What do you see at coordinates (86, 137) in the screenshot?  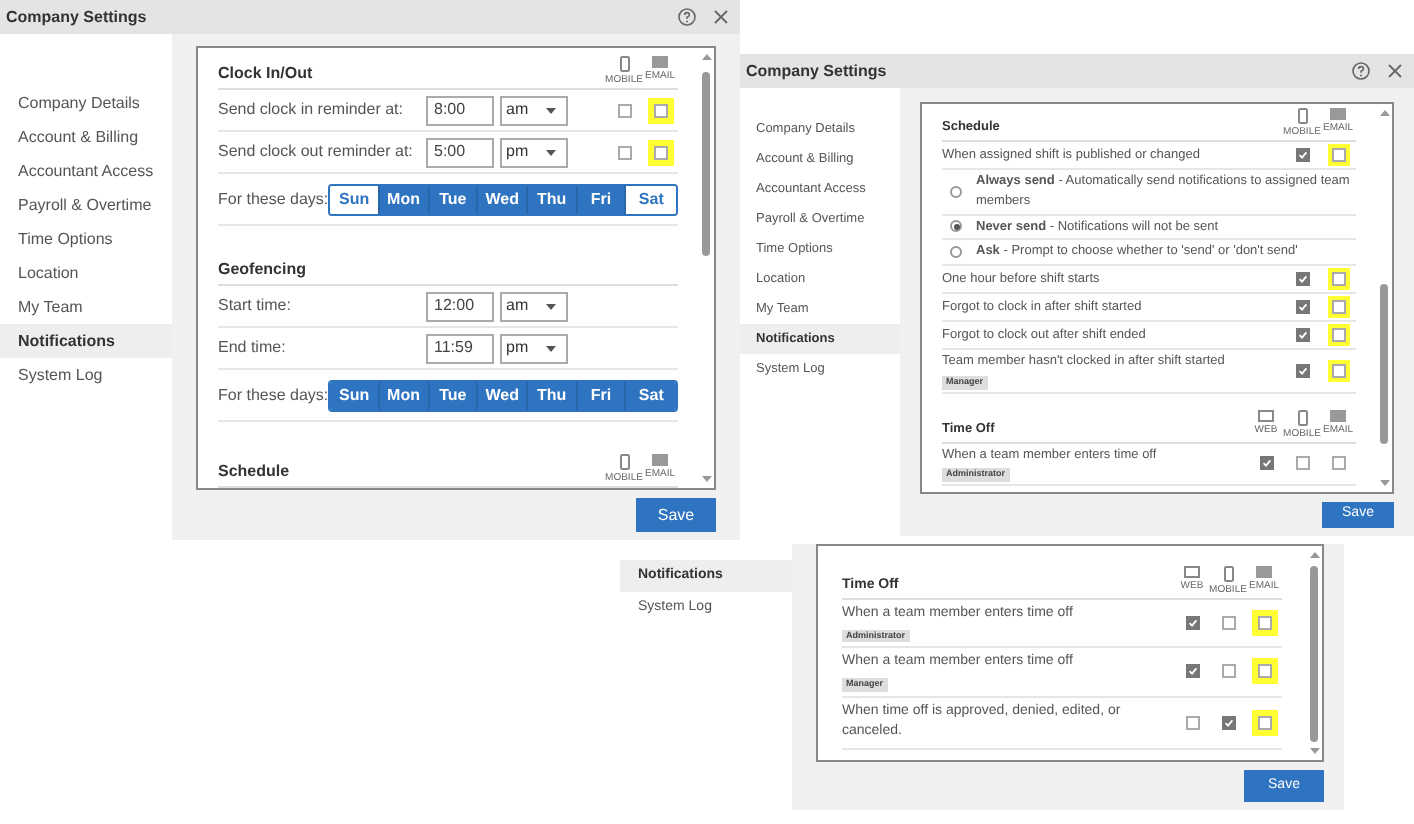 I see `sidebar-item: Account & Billing` at bounding box center [86, 137].